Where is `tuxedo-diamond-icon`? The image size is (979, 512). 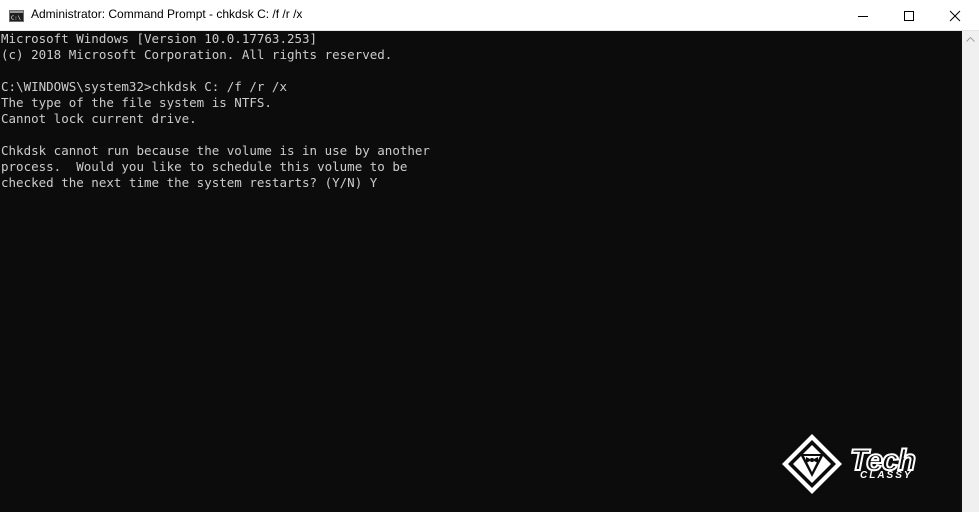 tuxedo-diamond-icon is located at coordinates (812, 464).